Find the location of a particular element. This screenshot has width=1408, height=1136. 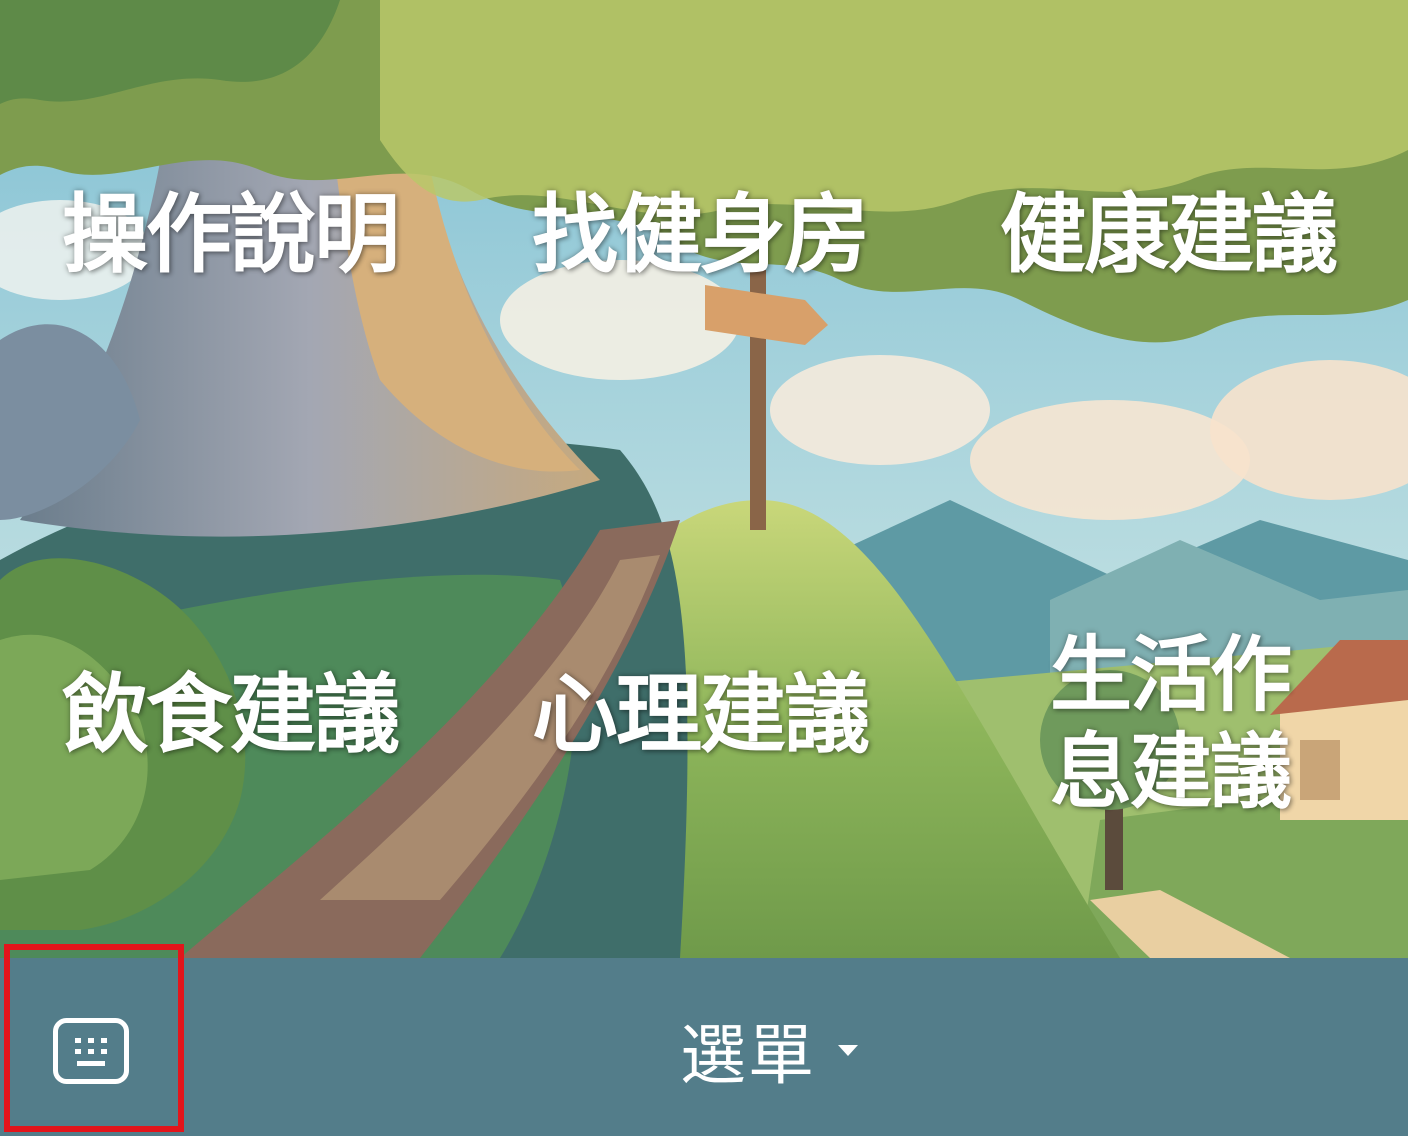

caret-down-icon is located at coordinates (848, 1050).